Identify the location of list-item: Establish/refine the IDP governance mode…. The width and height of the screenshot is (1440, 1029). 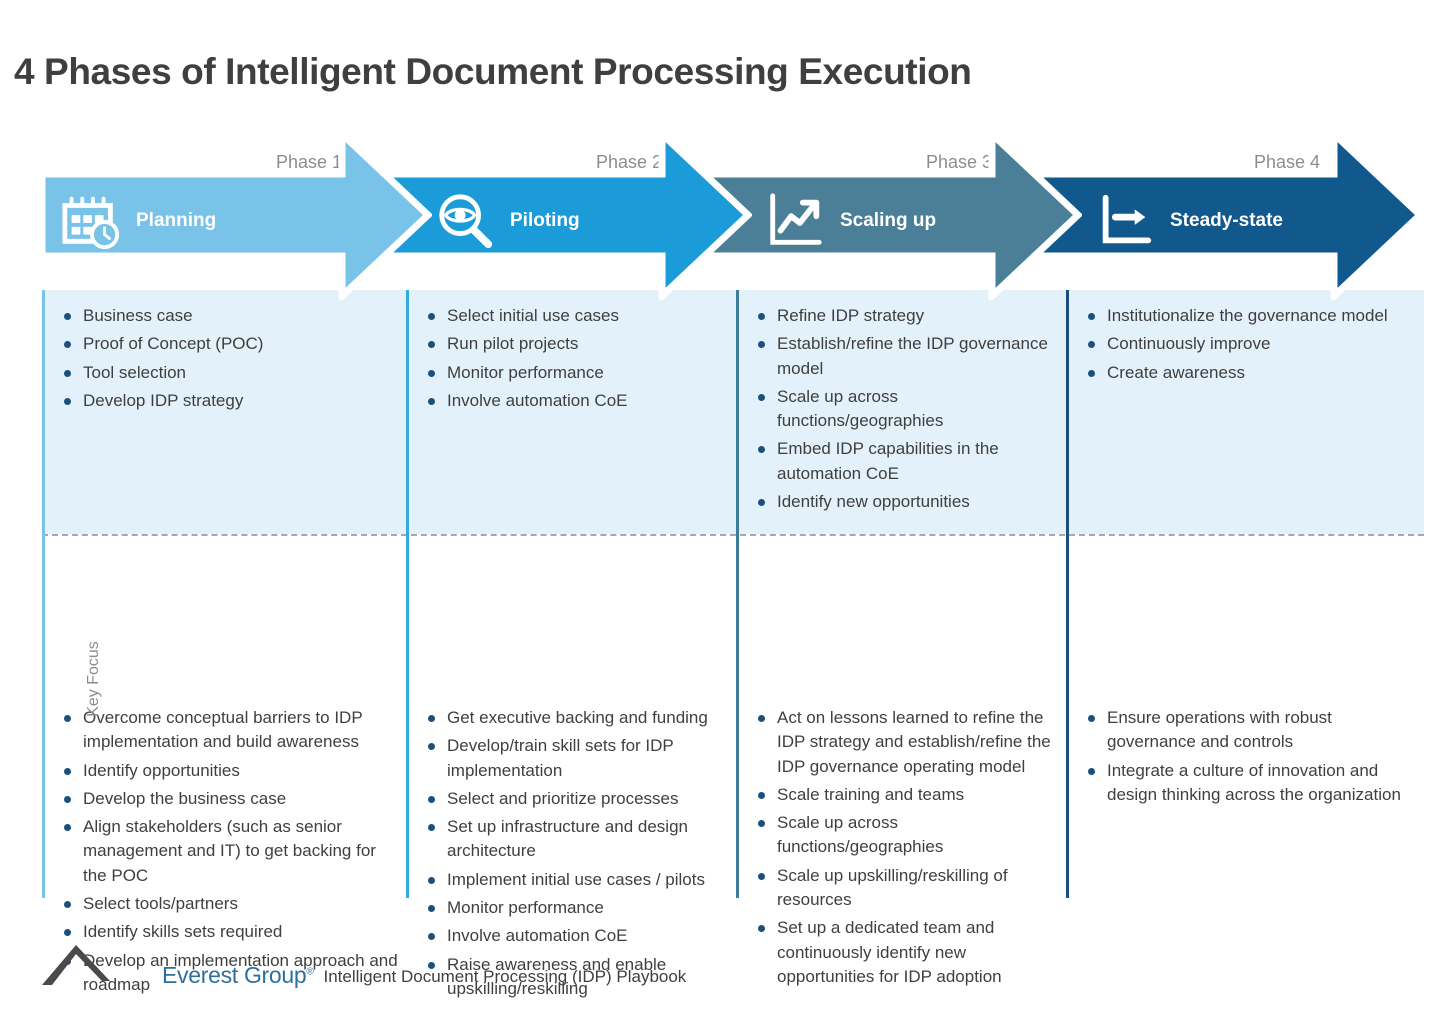
(909, 356).